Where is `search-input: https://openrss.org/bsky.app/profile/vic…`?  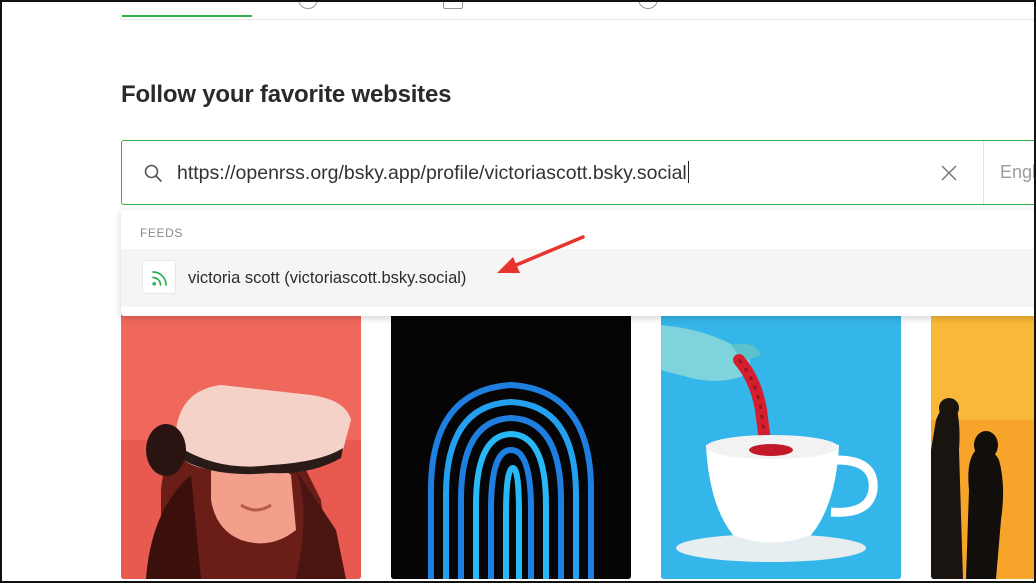
search-input: https://openrss.org/bsky.app/profile/vic… is located at coordinates (433, 173).